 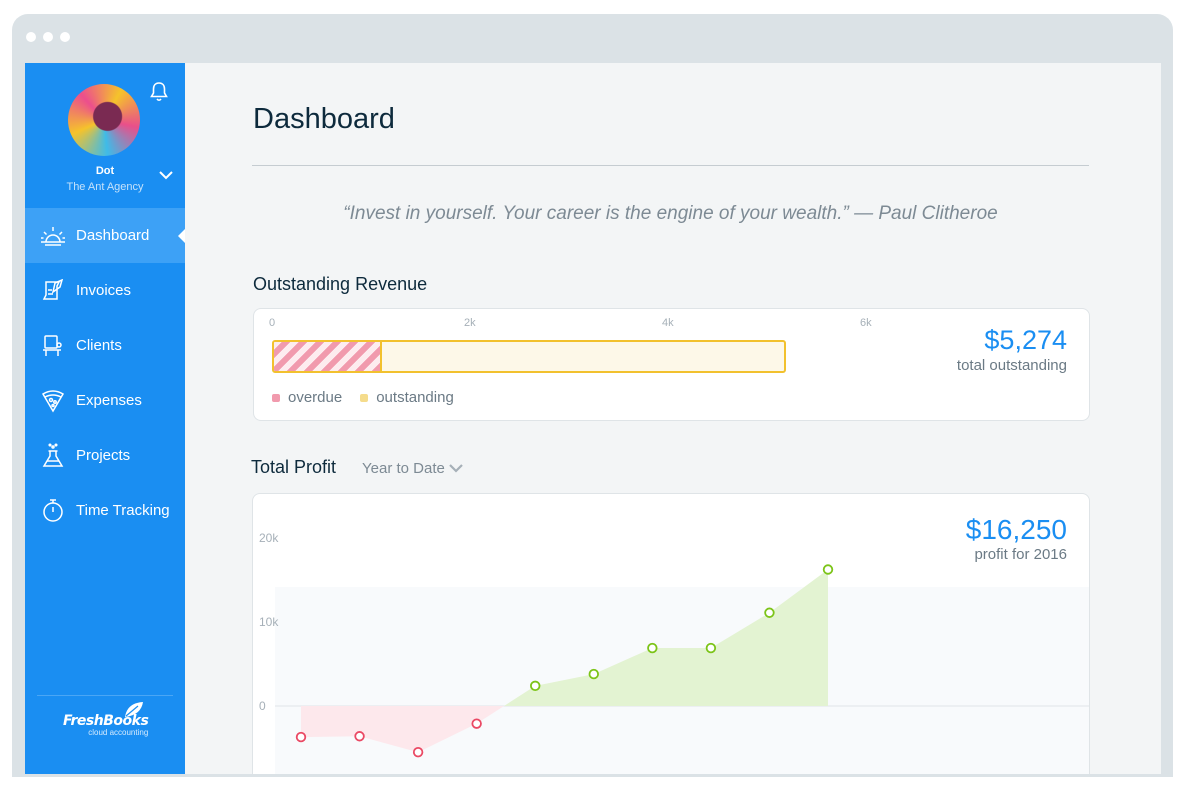 What do you see at coordinates (529, 356) in the screenshot?
I see `outstanding-bar` at bounding box center [529, 356].